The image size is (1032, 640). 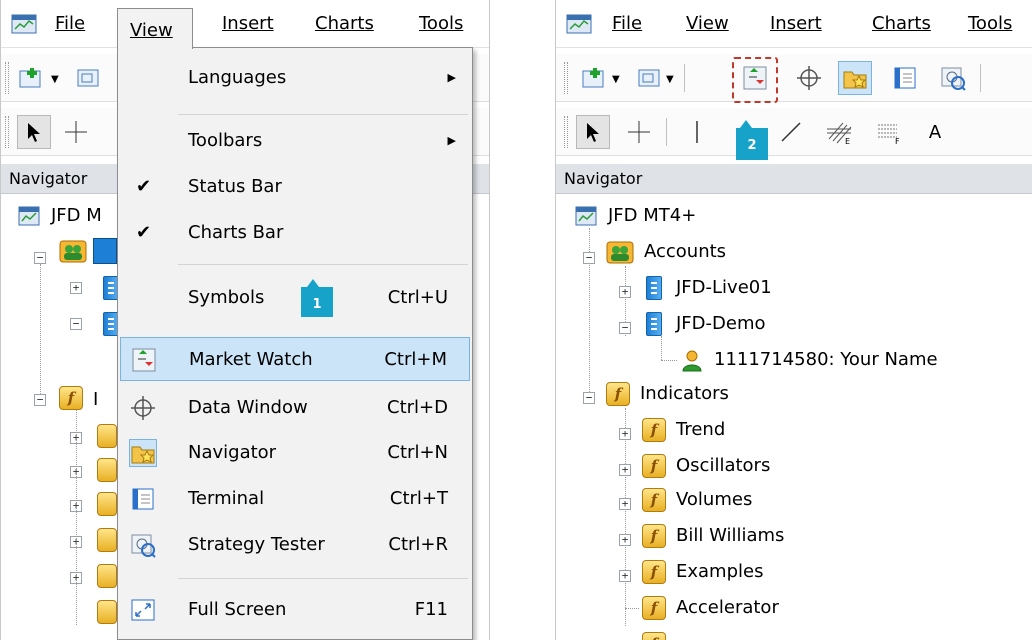 What do you see at coordinates (589, 327) in the screenshot?
I see `tree-line` at bounding box center [589, 327].